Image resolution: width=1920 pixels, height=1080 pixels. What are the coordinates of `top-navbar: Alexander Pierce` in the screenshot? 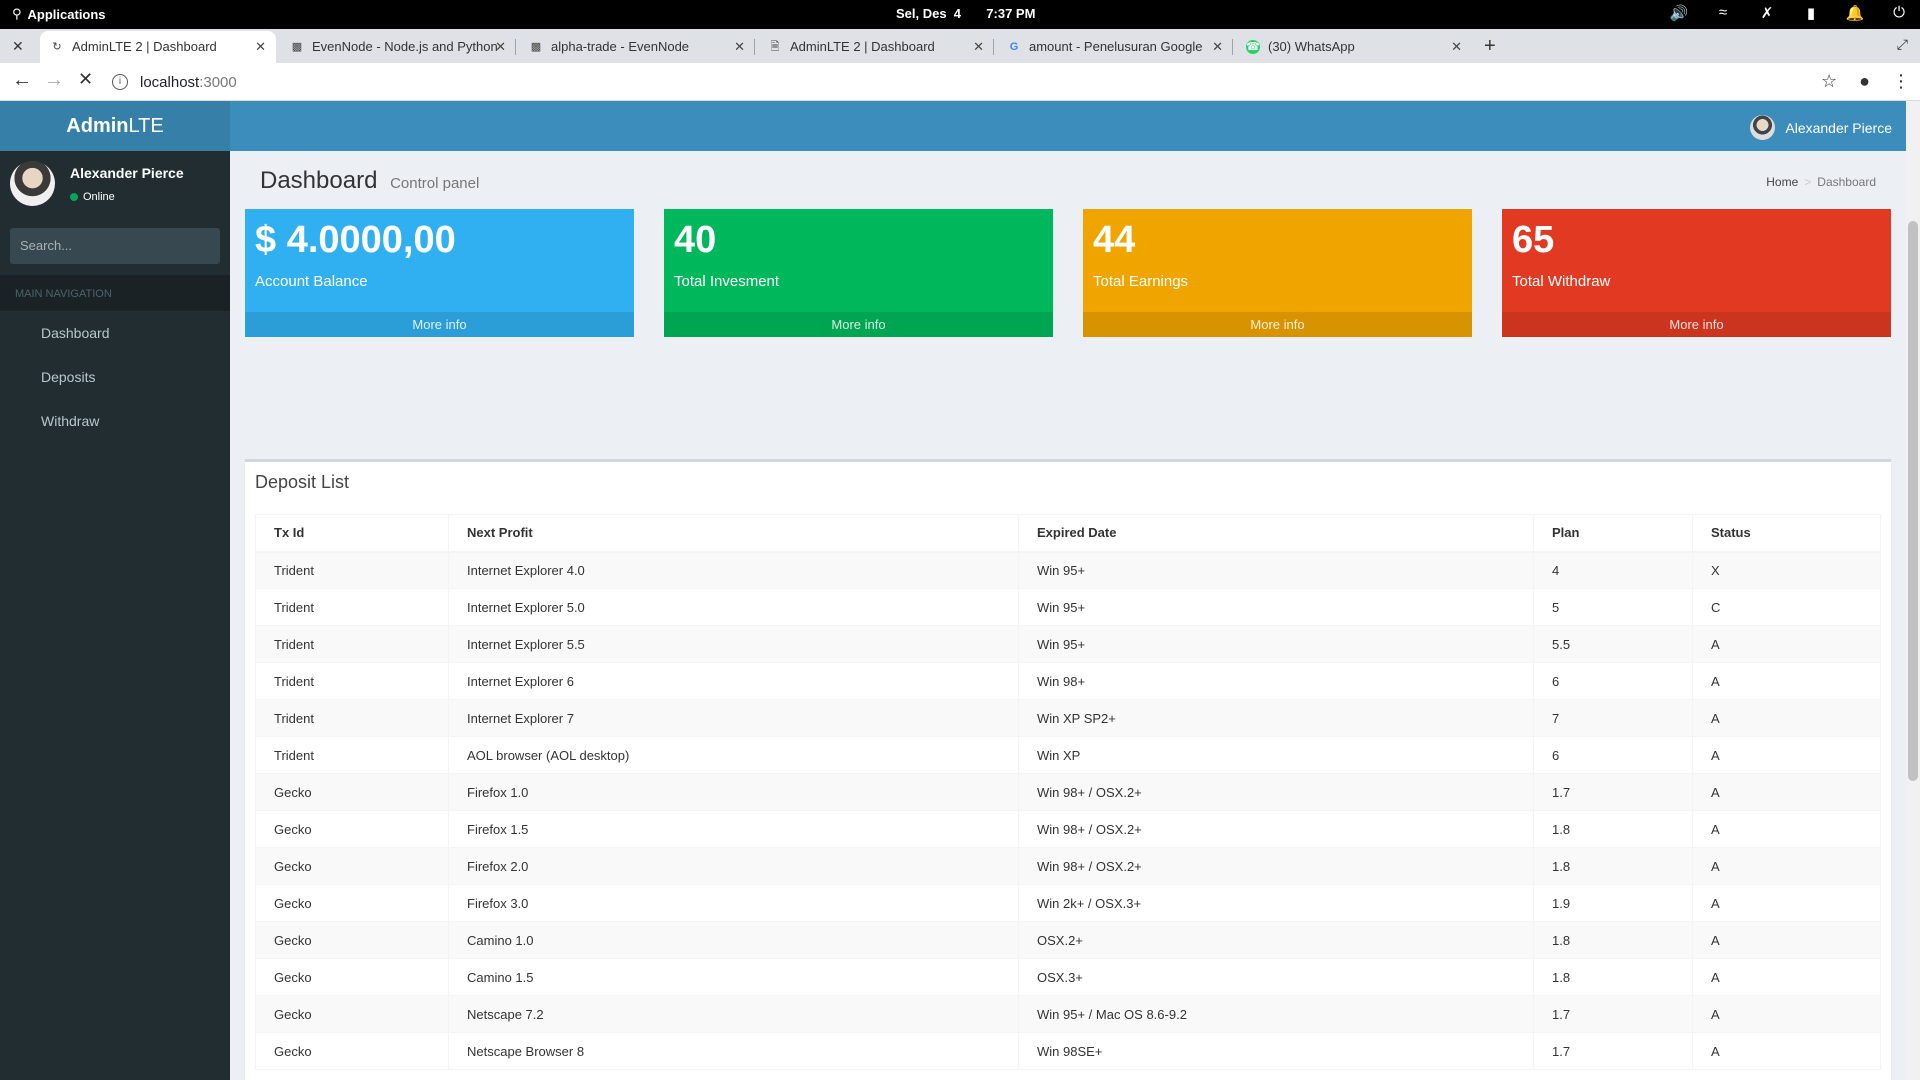 It's located at (1068, 126).